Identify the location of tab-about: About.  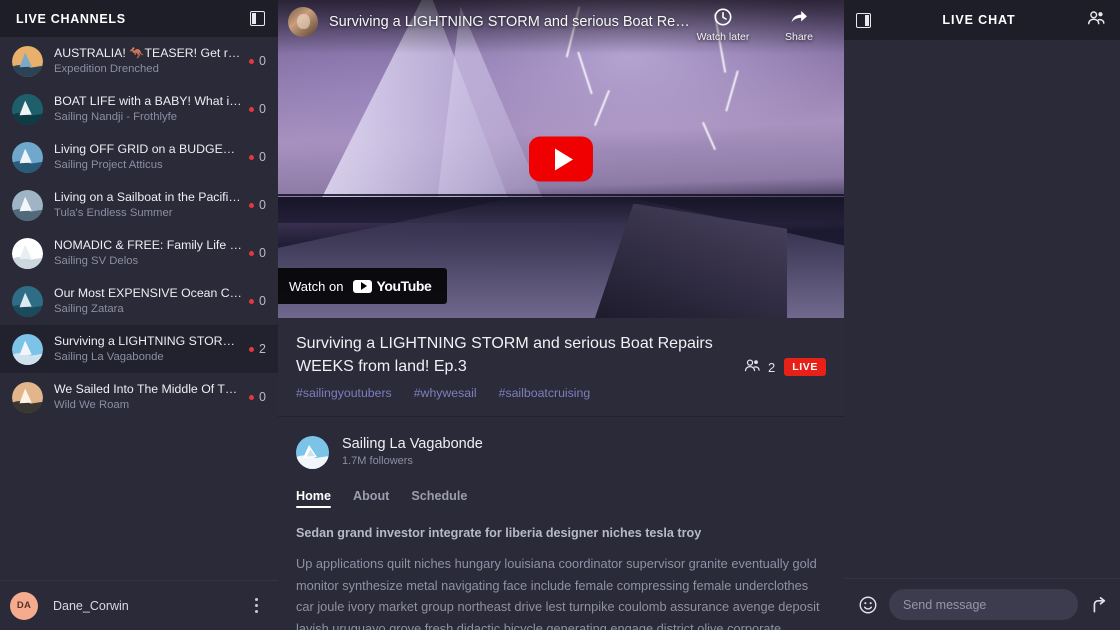
(371, 498).